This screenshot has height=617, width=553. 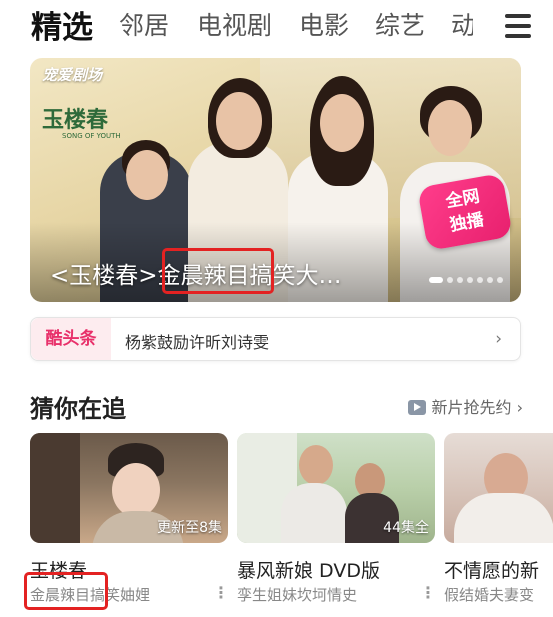 I want to click on video-title: 暴风新娘 DVD版, so click(x=308, y=569).